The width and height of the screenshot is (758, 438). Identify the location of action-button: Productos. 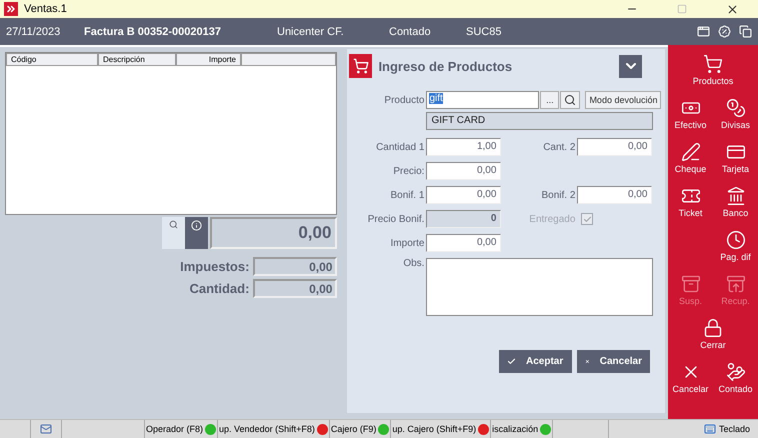
(713, 70).